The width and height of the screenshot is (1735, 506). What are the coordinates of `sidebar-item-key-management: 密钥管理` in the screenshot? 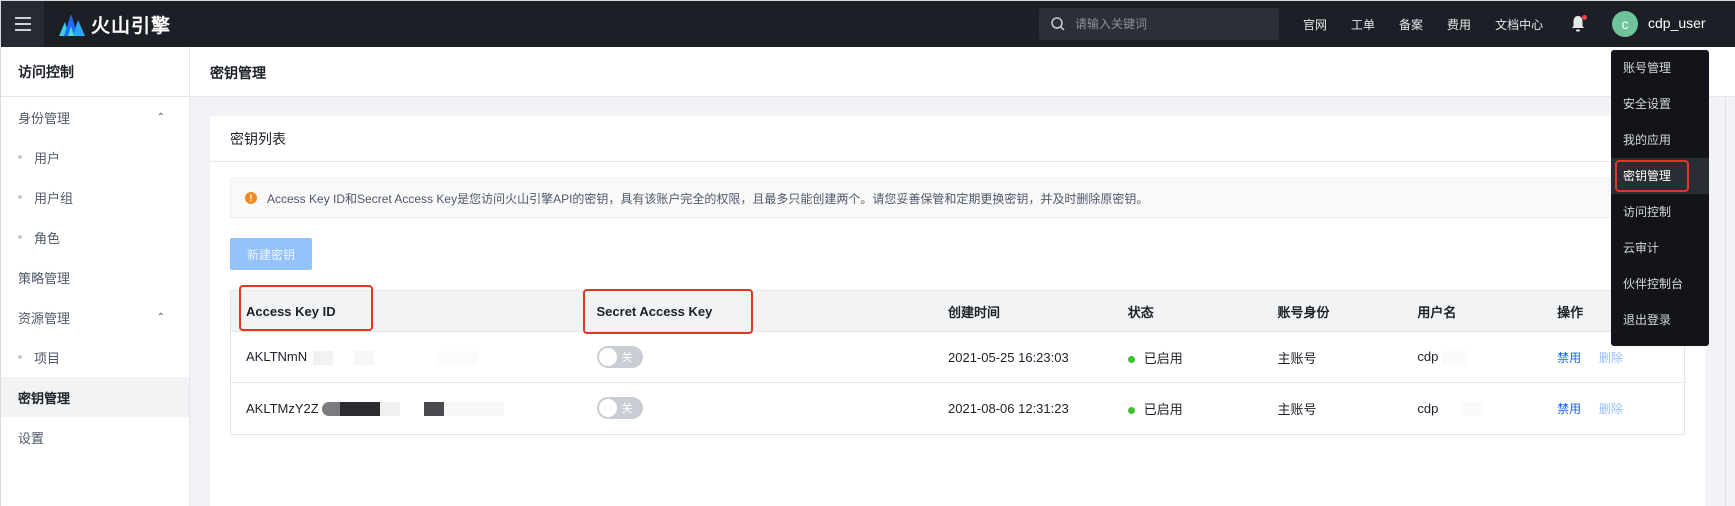 It's located at (95, 397).